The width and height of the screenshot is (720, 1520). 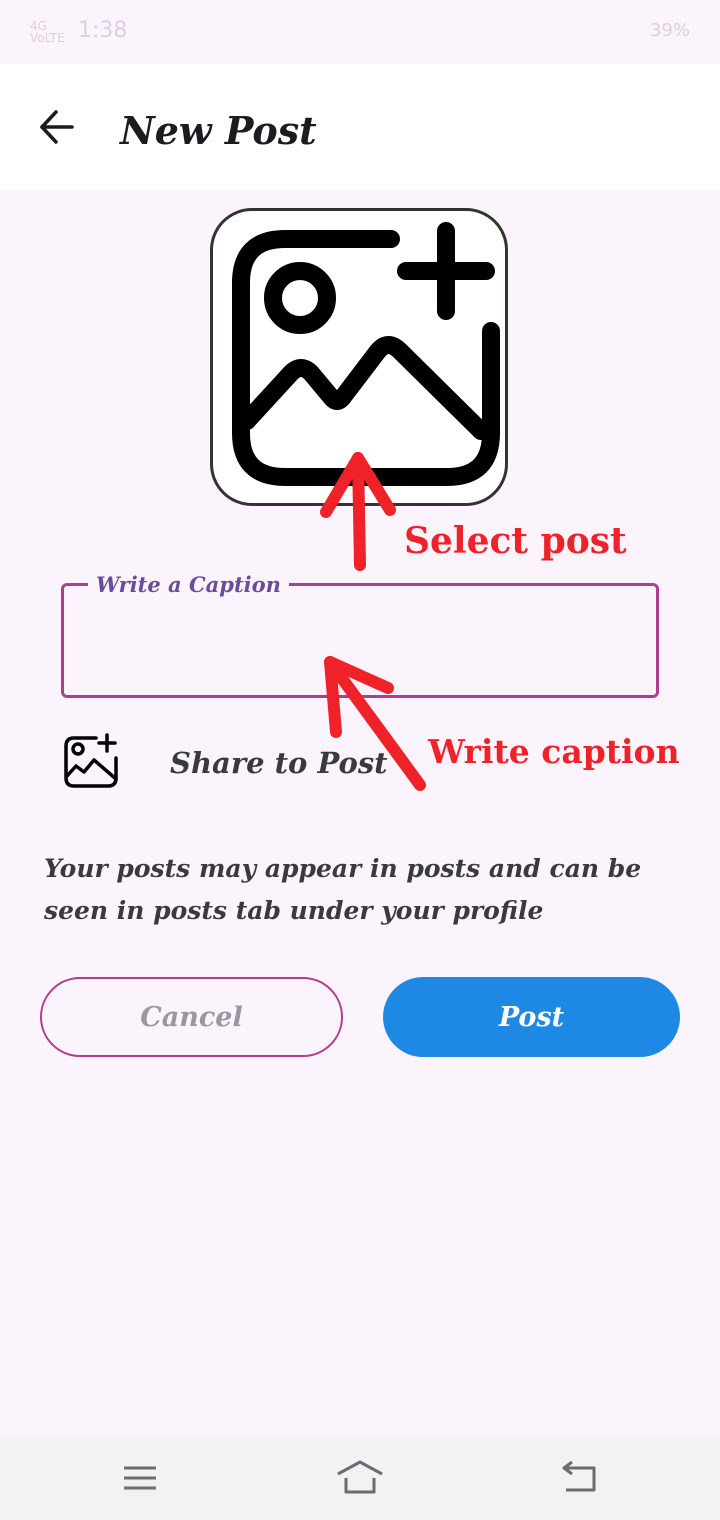 I want to click on select-post-annotation: Select post, so click(x=515, y=541).